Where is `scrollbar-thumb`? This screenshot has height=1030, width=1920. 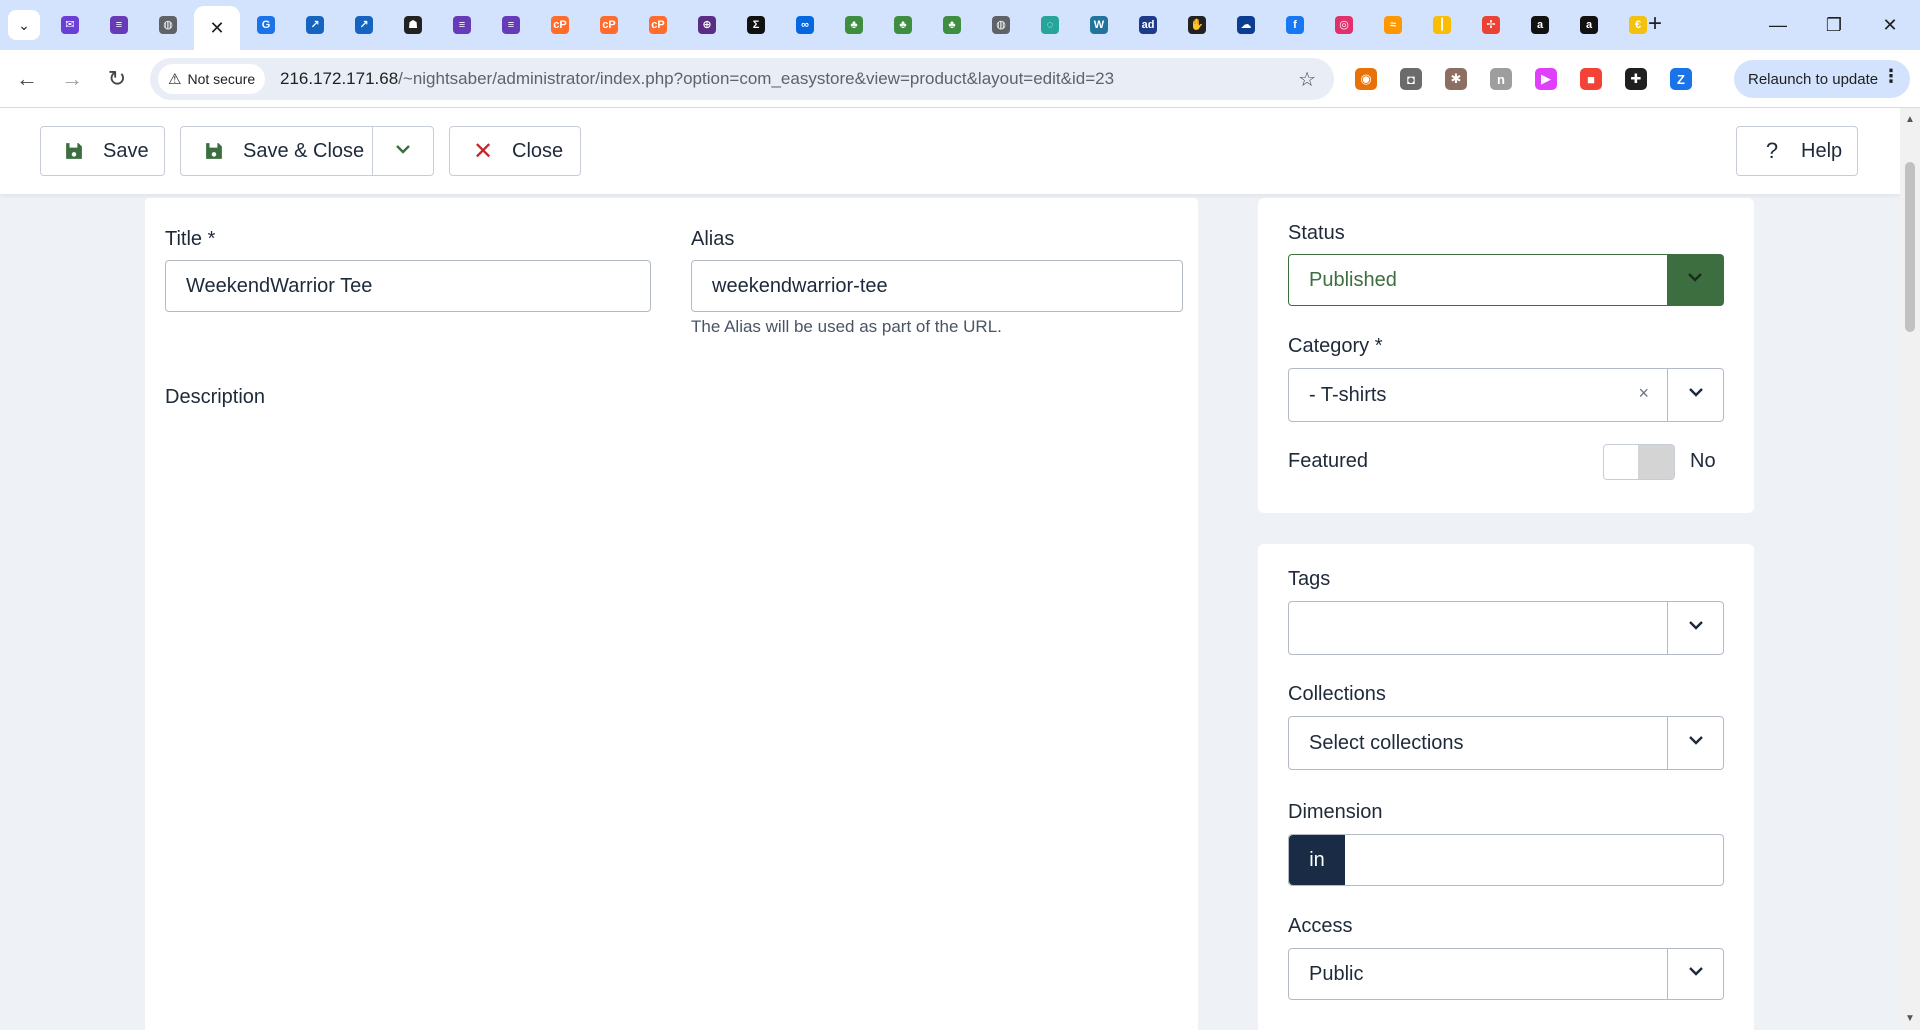 scrollbar-thumb is located at coordinates (1910, 247).